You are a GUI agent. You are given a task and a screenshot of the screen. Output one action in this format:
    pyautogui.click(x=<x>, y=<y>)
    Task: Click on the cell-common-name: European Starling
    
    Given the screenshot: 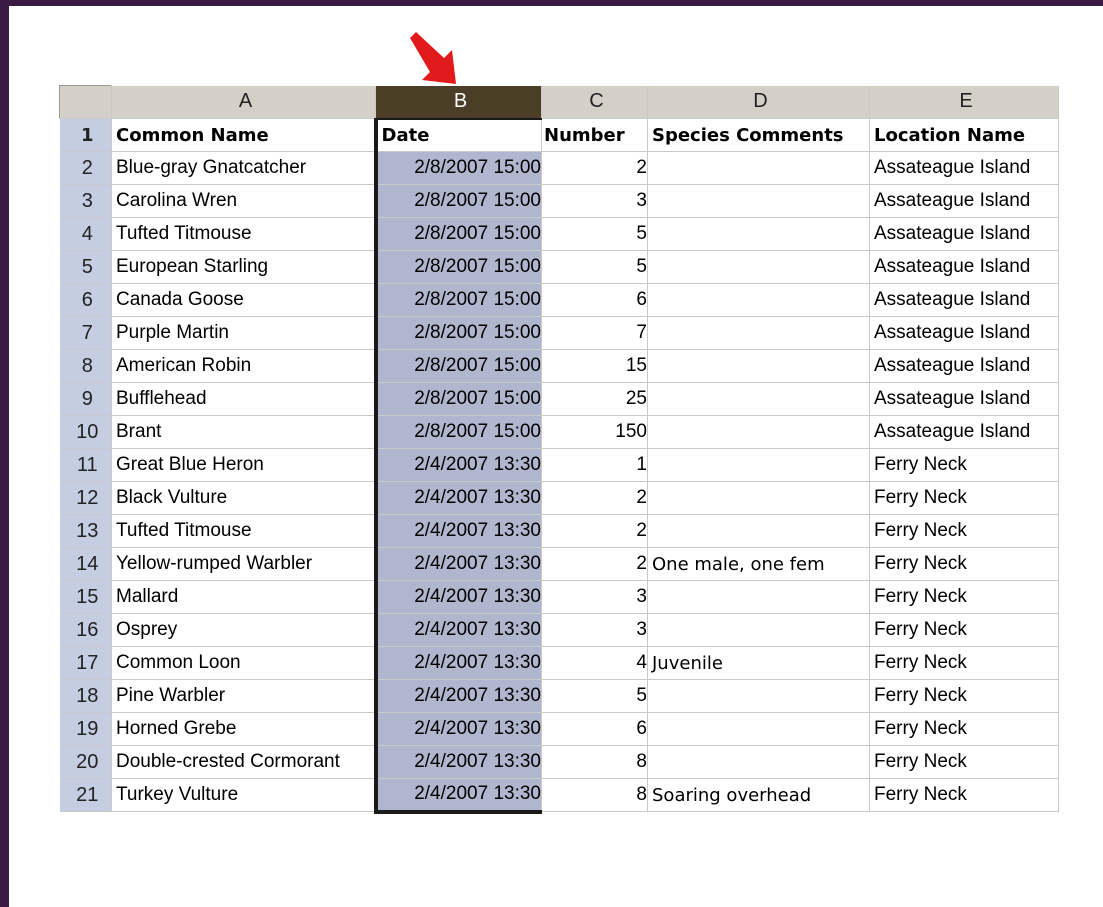 What is the action you would take?
    pyautogui.click(x=243, y=267)
    